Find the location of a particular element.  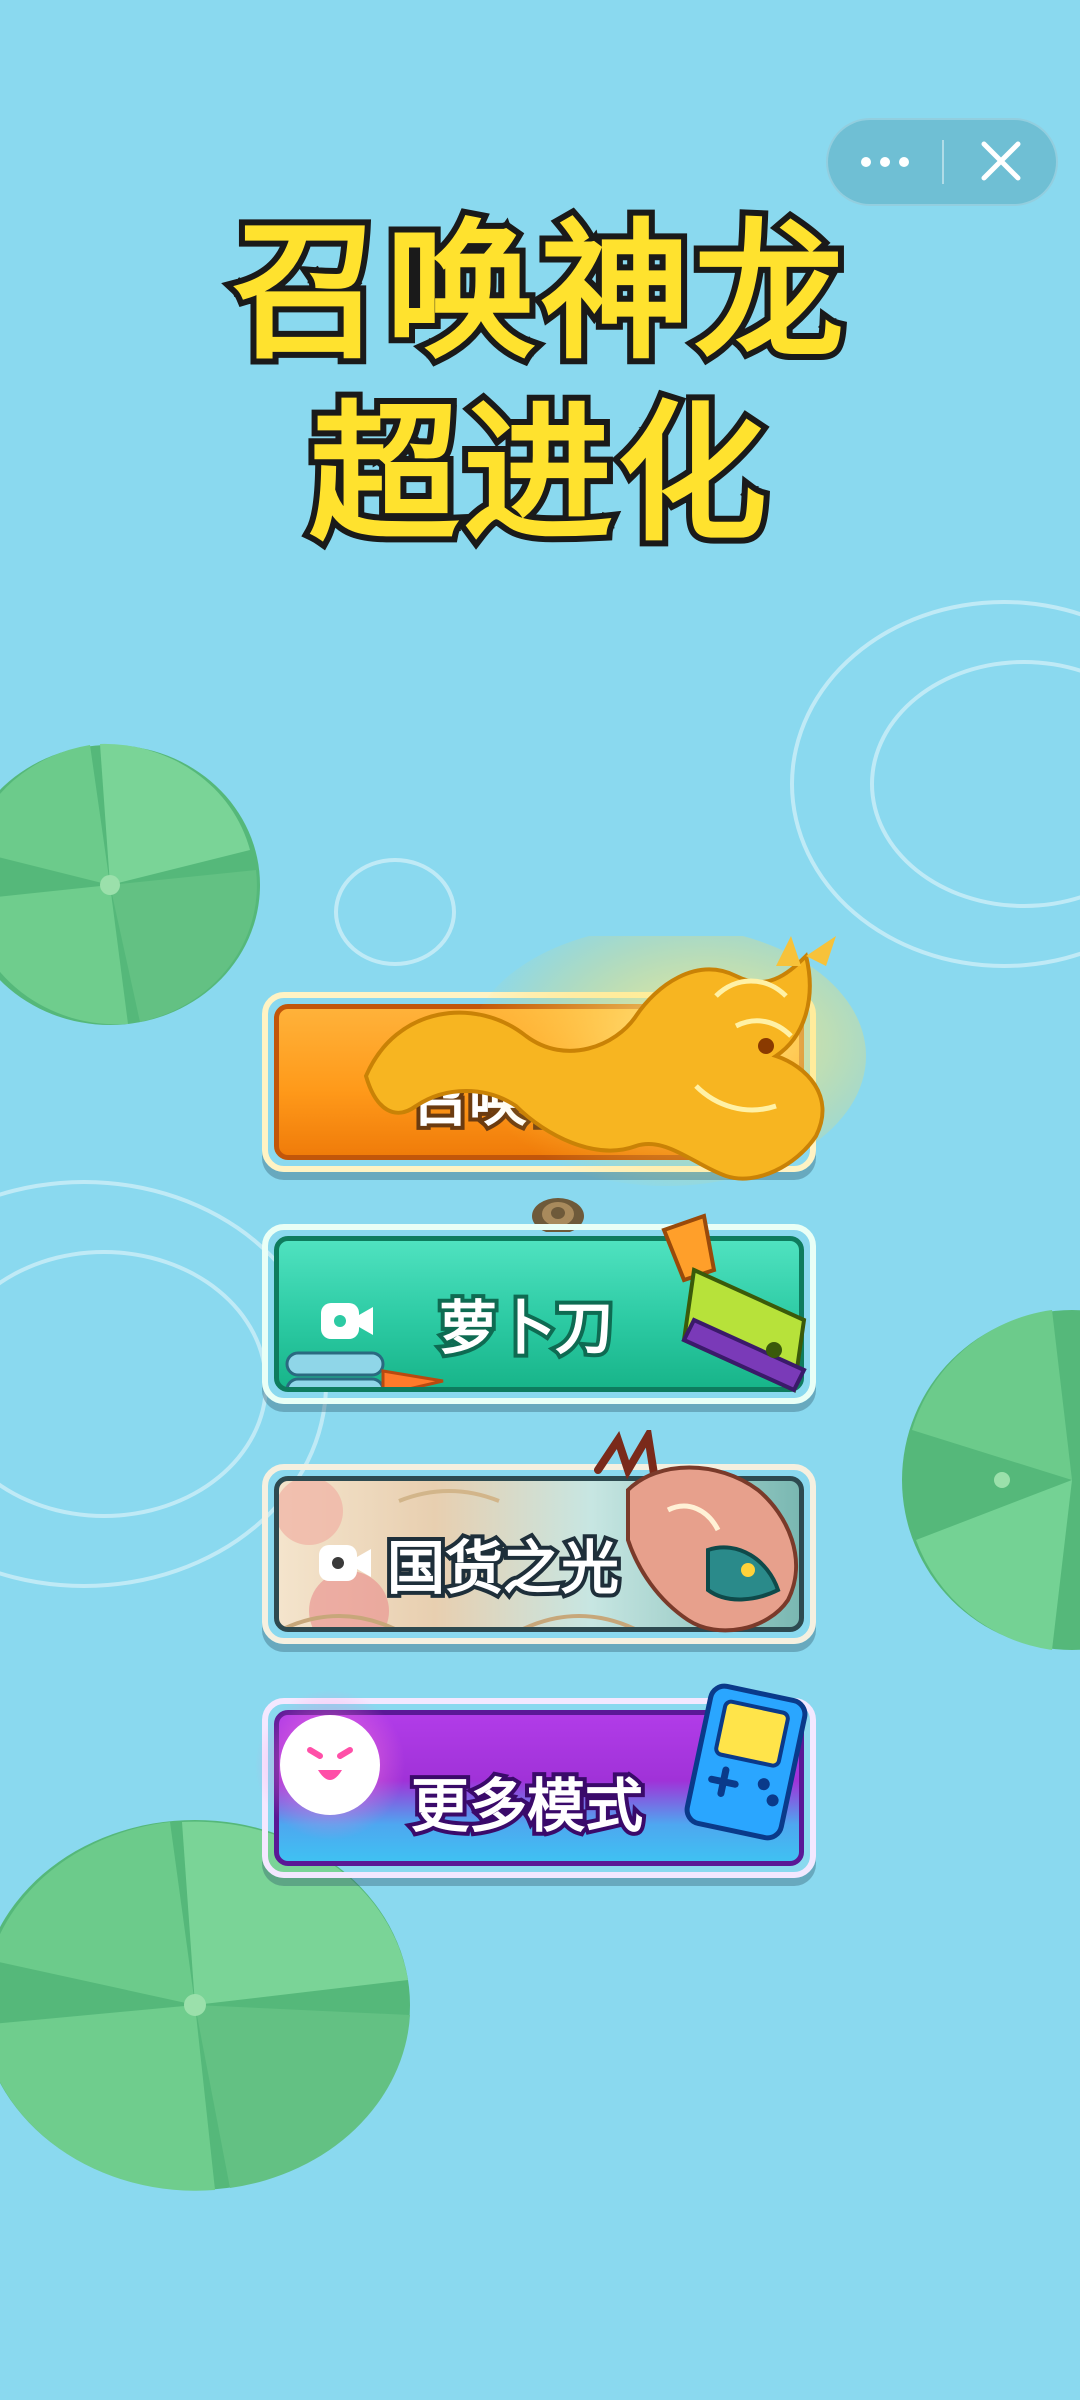

game-console-icon is located at coordinates (746, 1762).